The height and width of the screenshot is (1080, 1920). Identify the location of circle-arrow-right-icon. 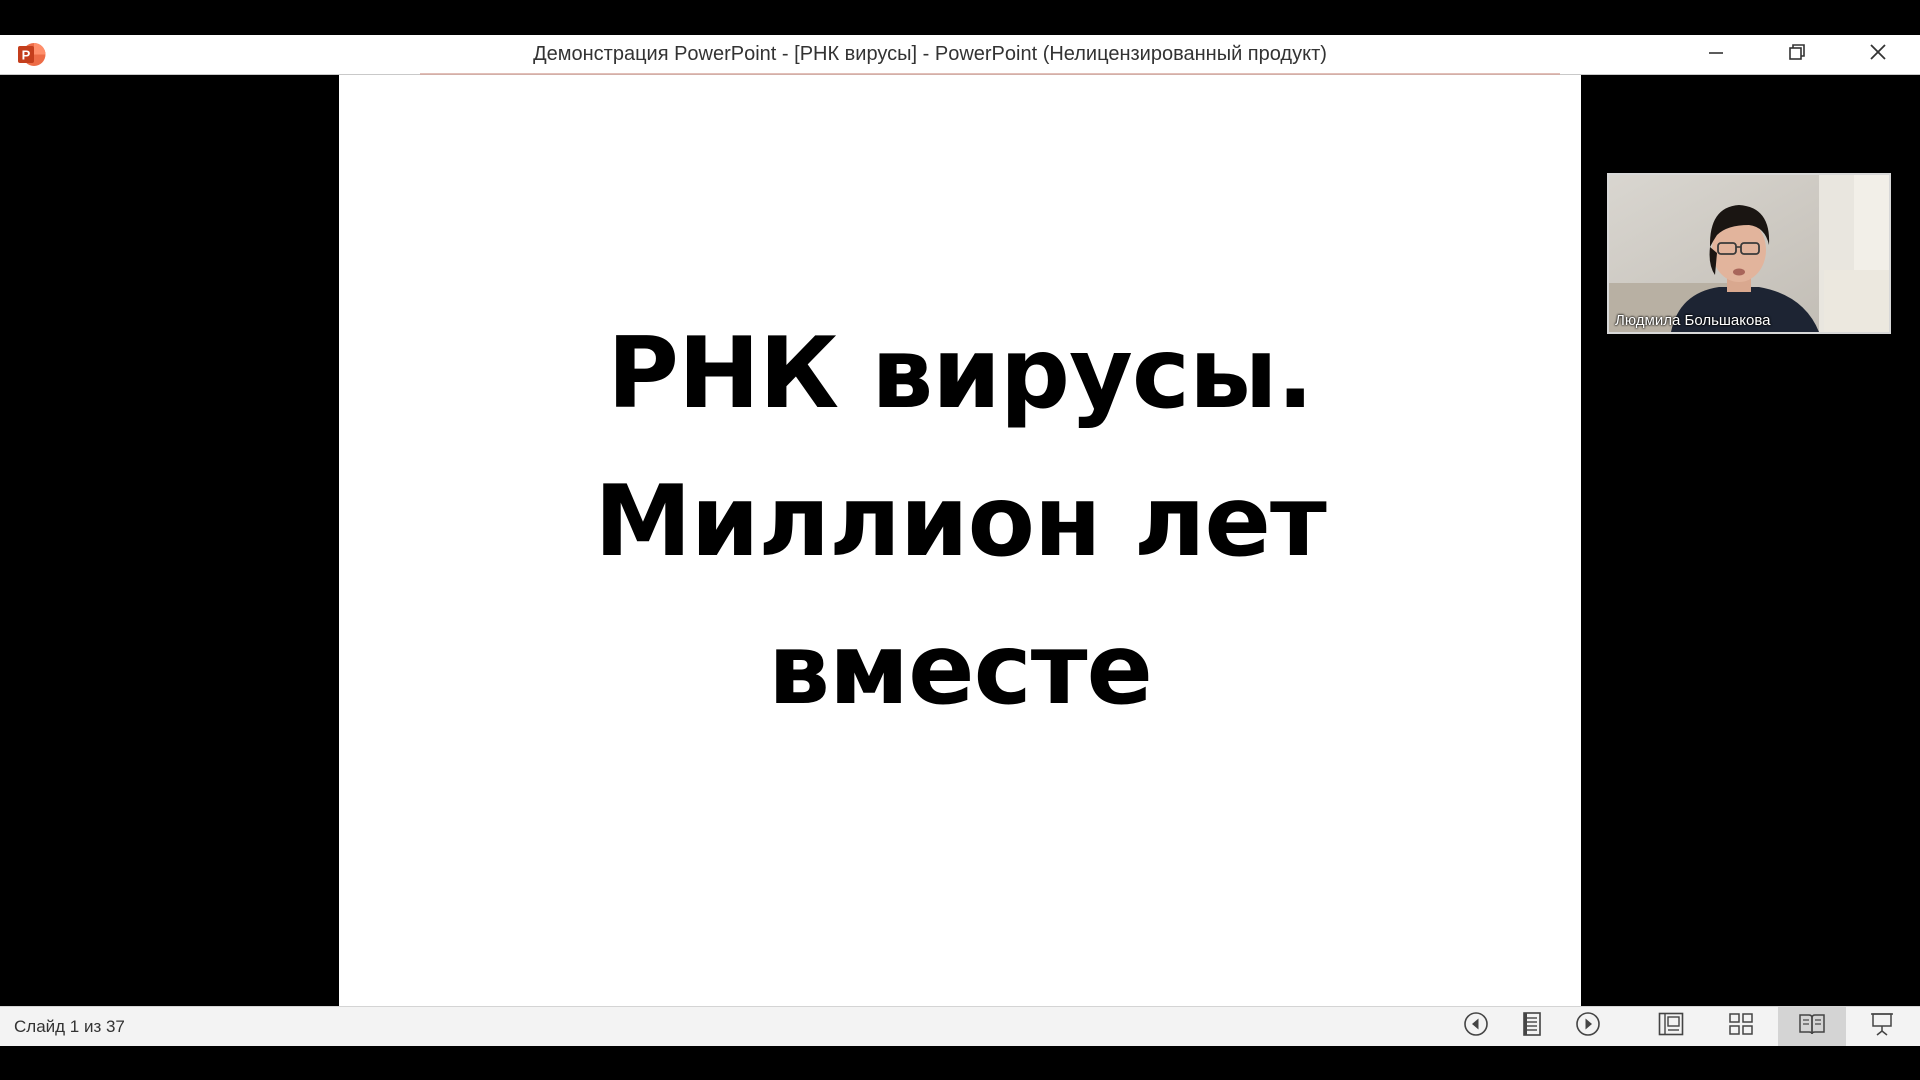
(1588, 1026).